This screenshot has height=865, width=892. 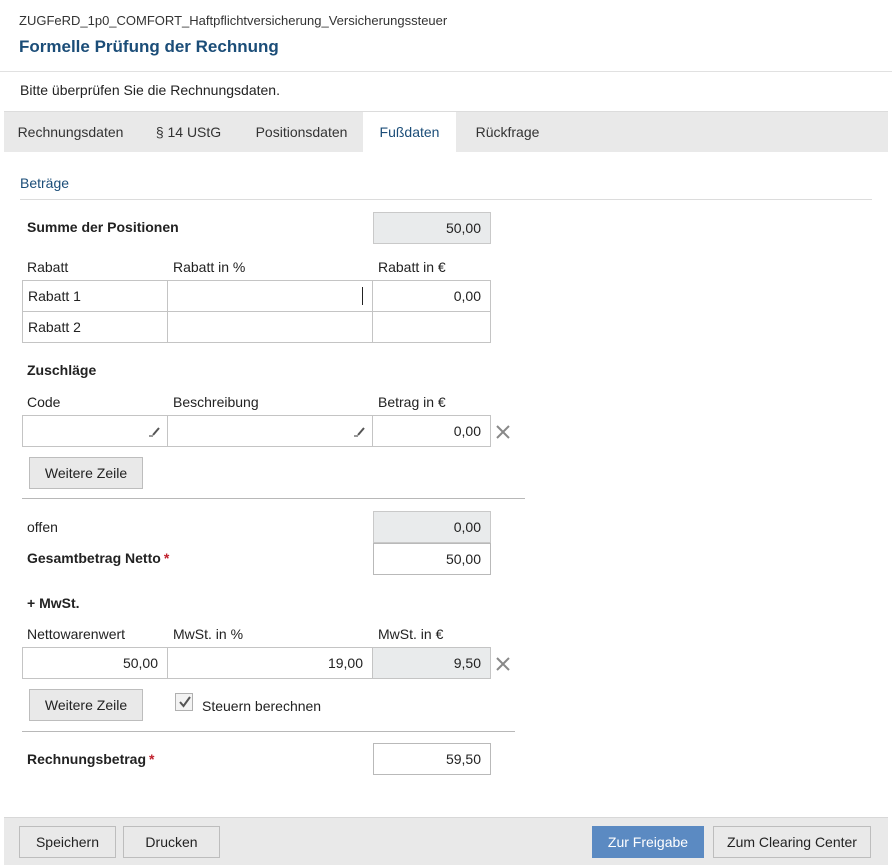 I want to click on netto-label: Gesamtbetrag Netto *, so click(x=98, y=558).